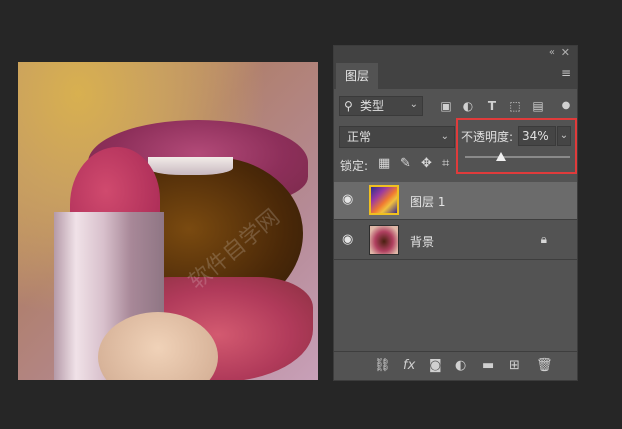 This screenshot has width=622, height=429. What do you see at coordinates (426, 163) in the screenshot?
I see `lock-position-icon: ✥` at bounding box center [426, 163].